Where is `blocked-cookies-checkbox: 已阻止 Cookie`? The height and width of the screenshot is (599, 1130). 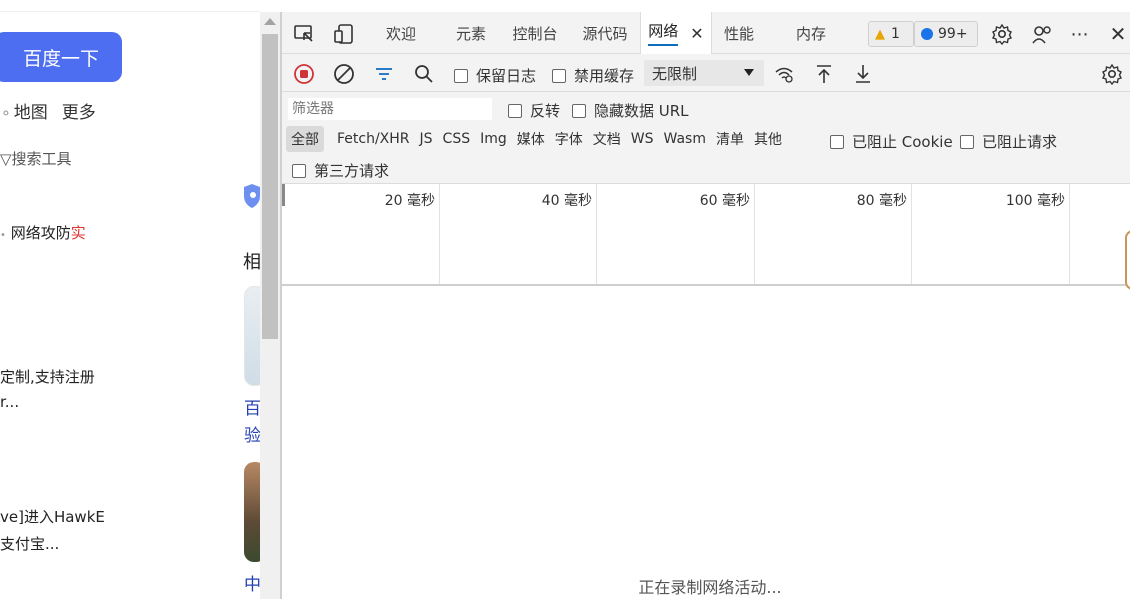 blocked-cookies-checkbox: 已阻止 Cookie is located at coordinates (891, 141).